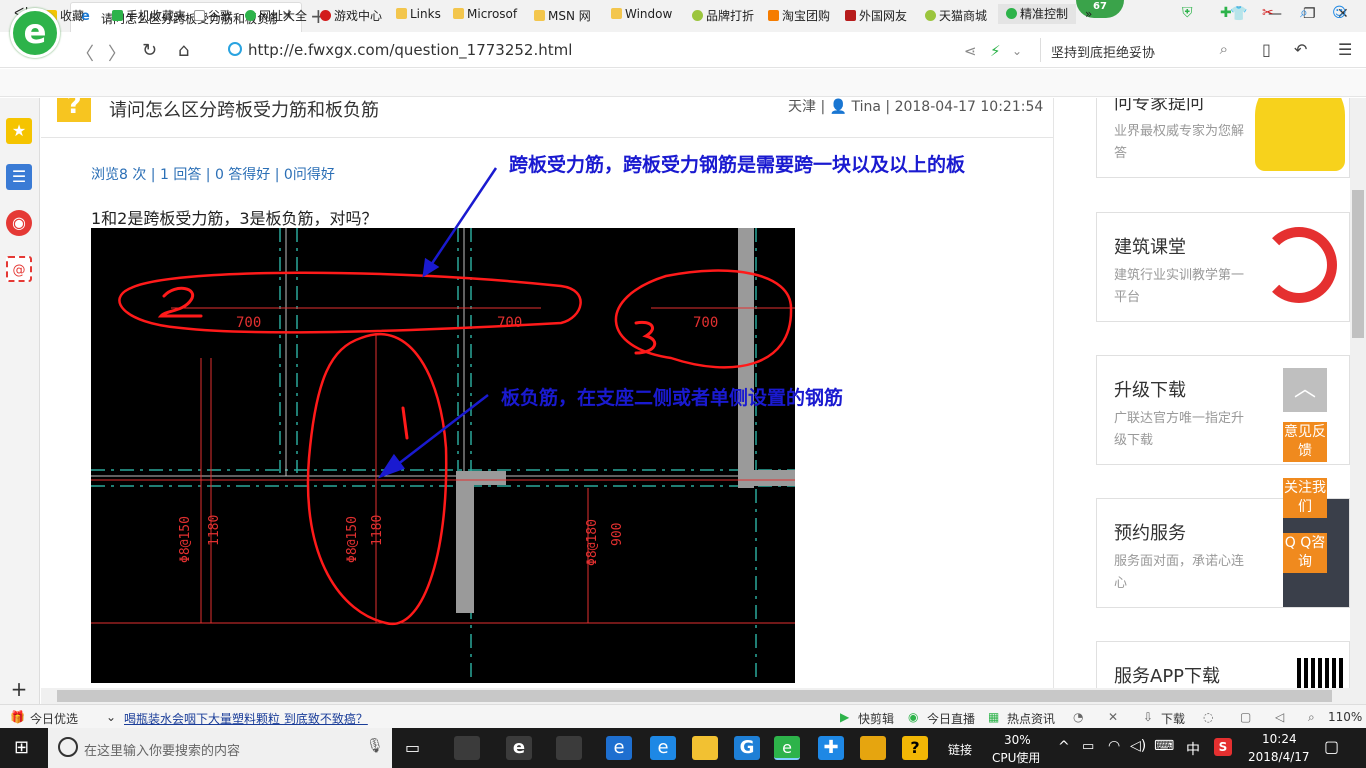 The width and height of the screenshot is (1366, 768). I want to click on scissors-icon: ✂, so click(1268, 13).